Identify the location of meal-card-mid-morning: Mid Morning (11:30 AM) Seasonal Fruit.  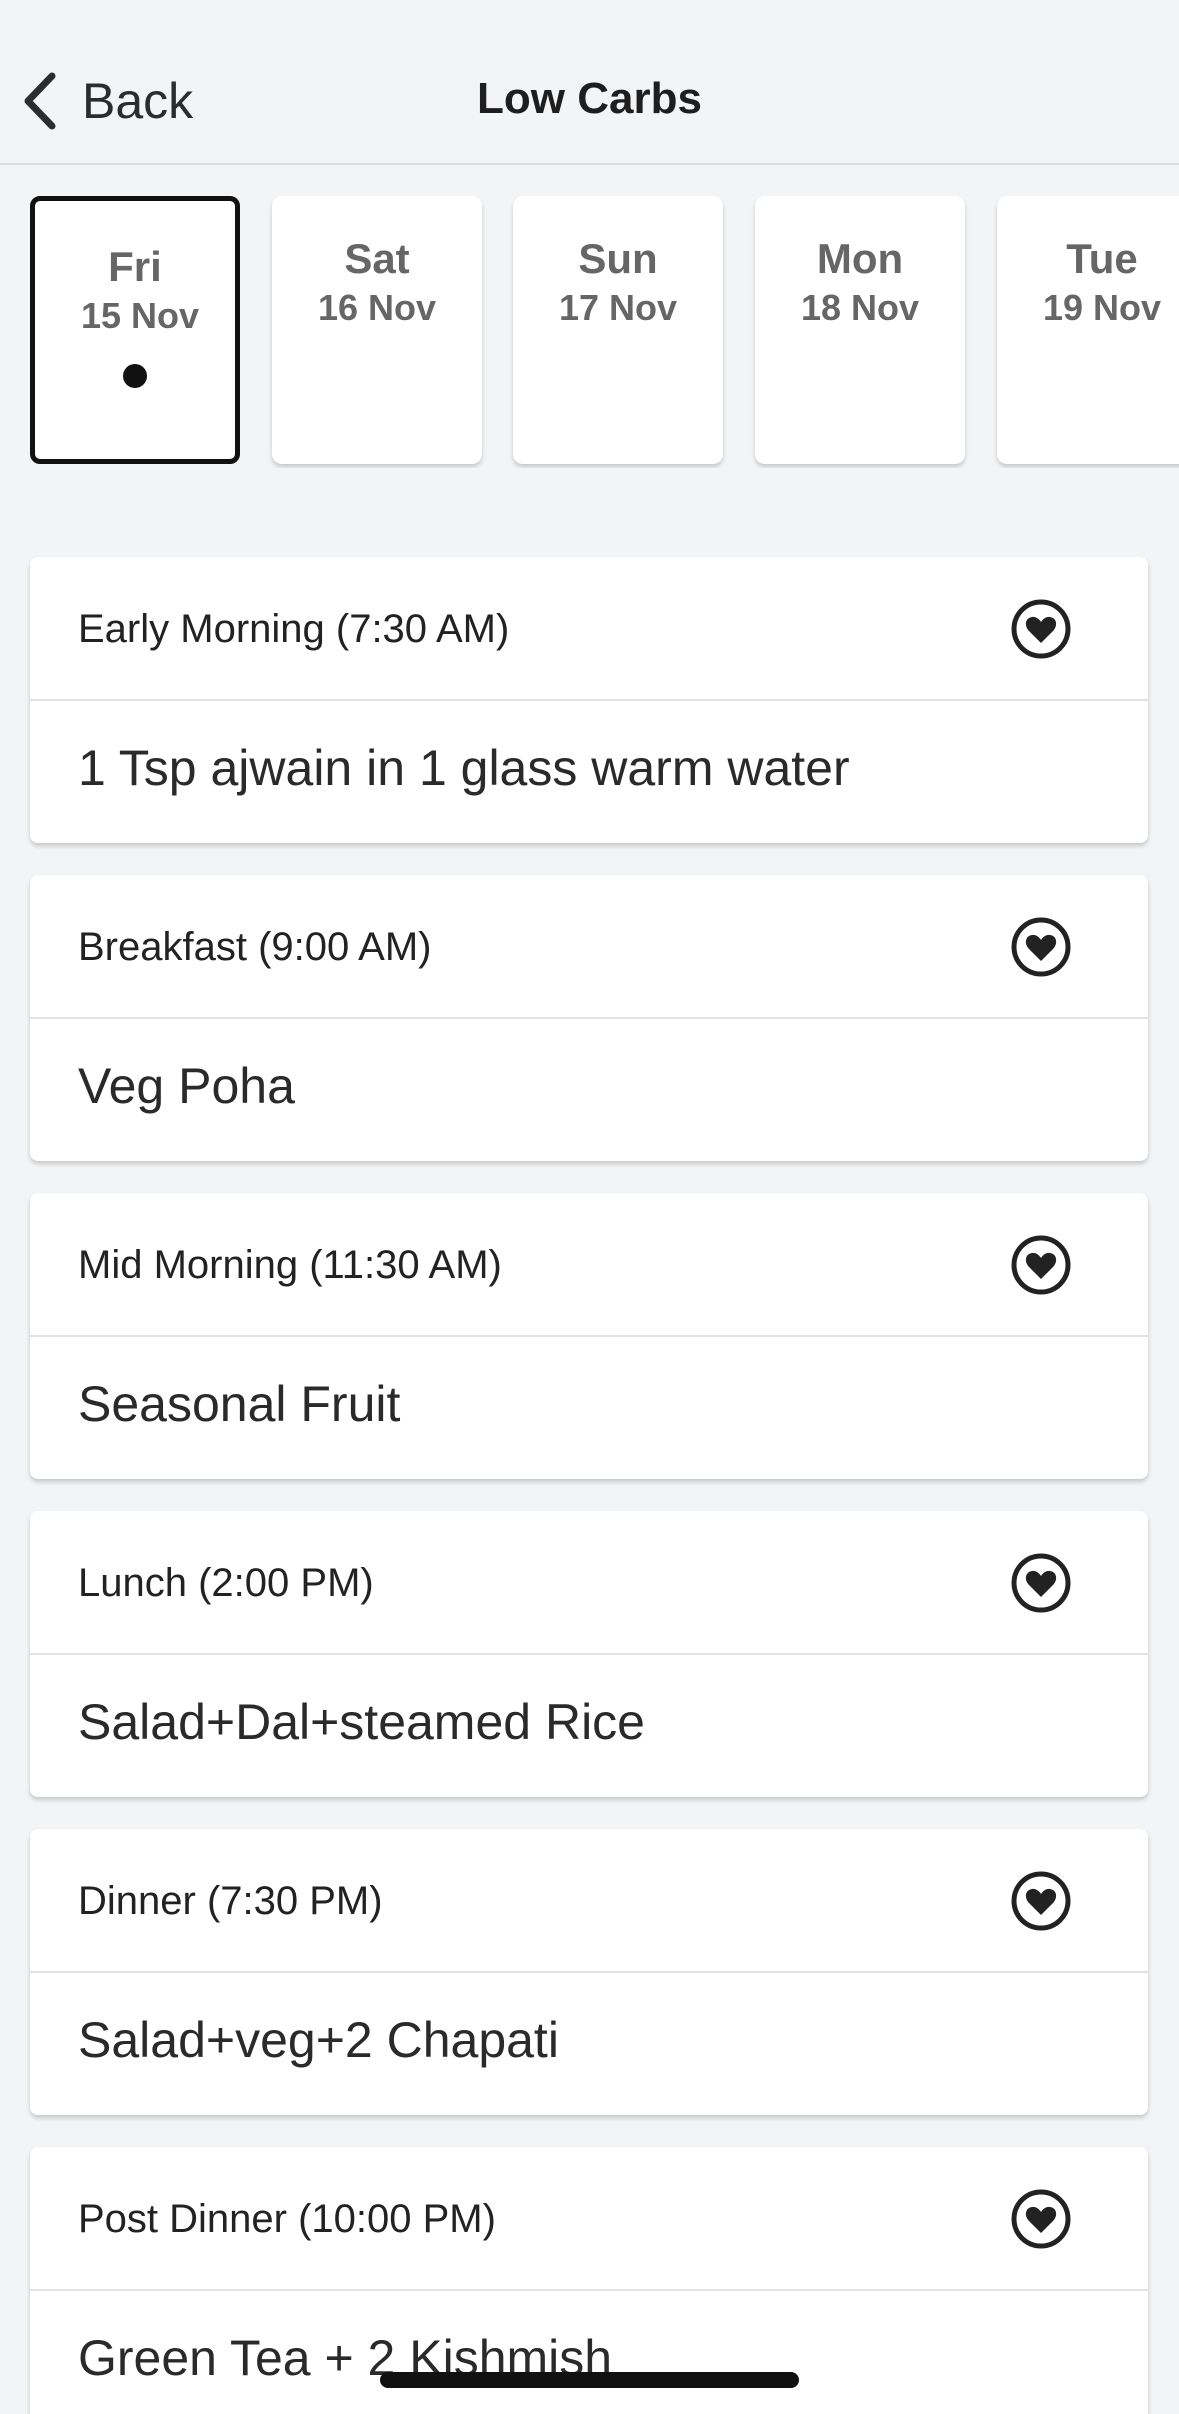
(589, 1336).